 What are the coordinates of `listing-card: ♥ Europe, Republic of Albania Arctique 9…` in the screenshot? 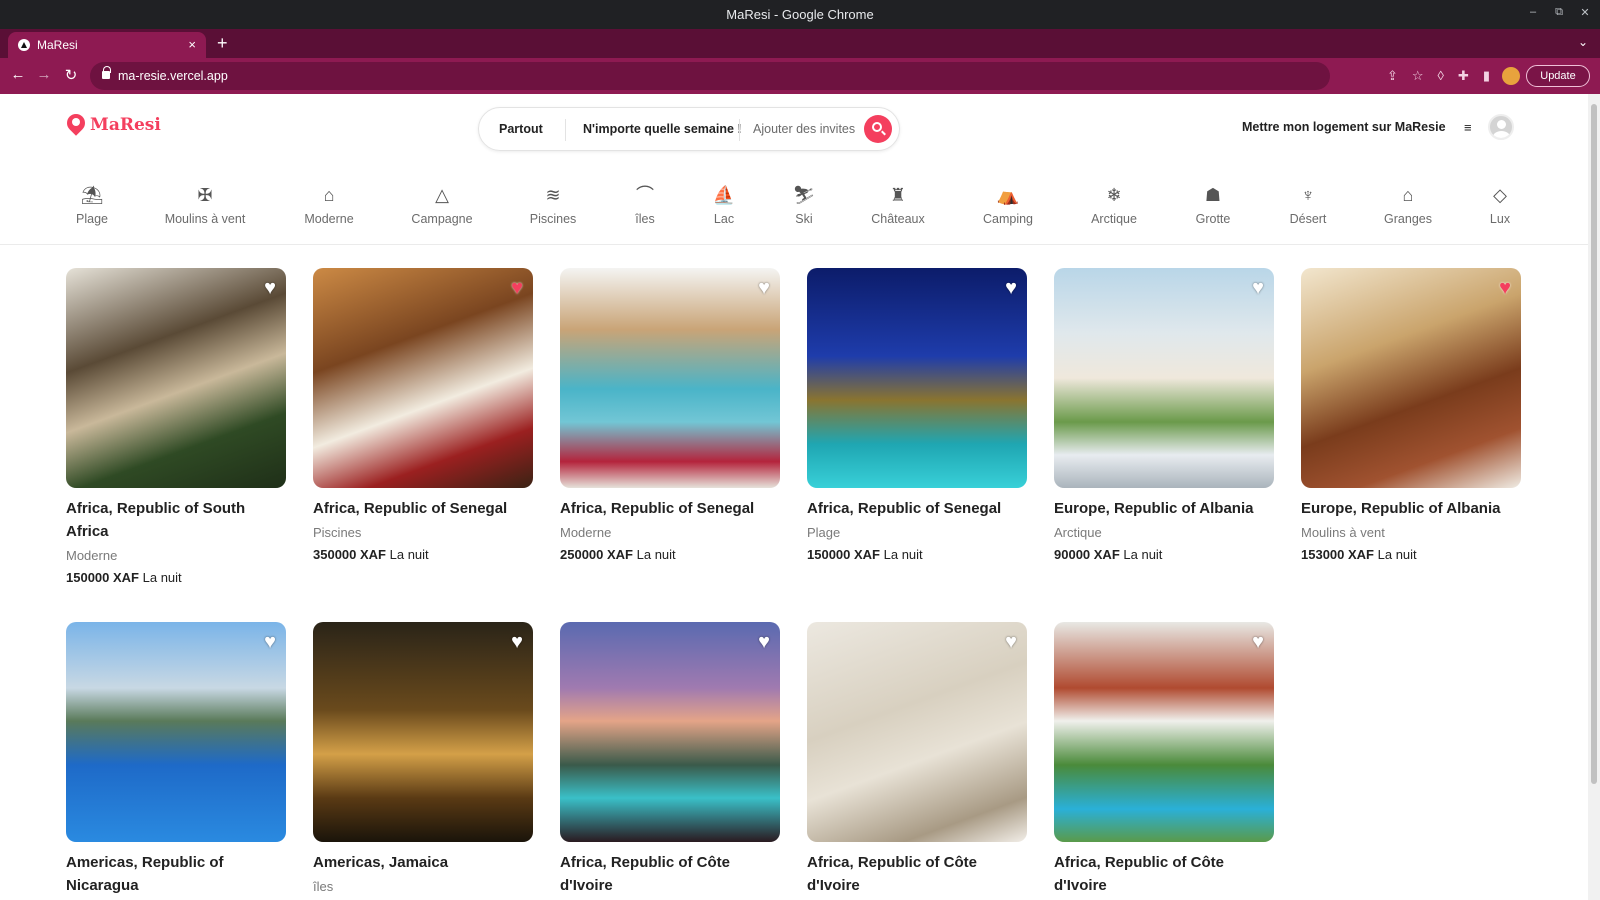 It's located at (1164, 415).